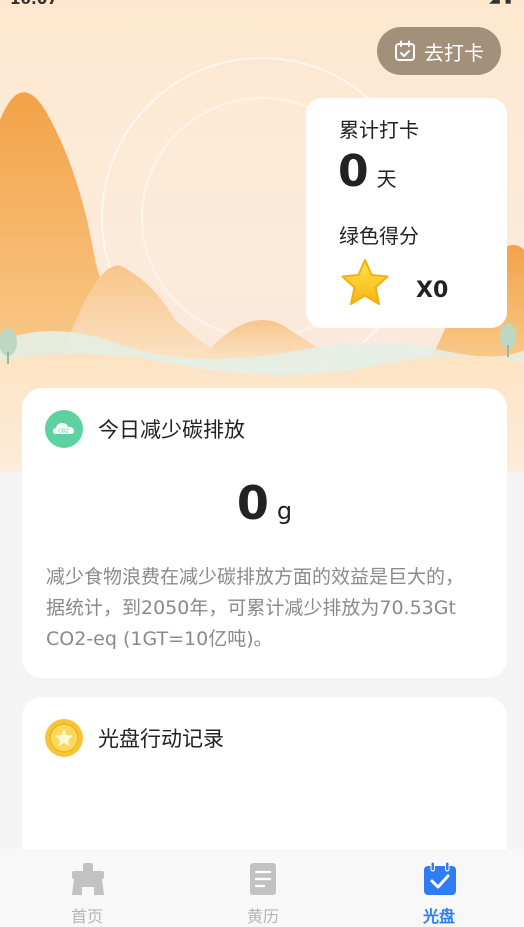 The height and width of the screenshot is (927, 524). Describe the element at coordinates (432, 290) in the screenshot. I see `green-score-value: X0` at that location.